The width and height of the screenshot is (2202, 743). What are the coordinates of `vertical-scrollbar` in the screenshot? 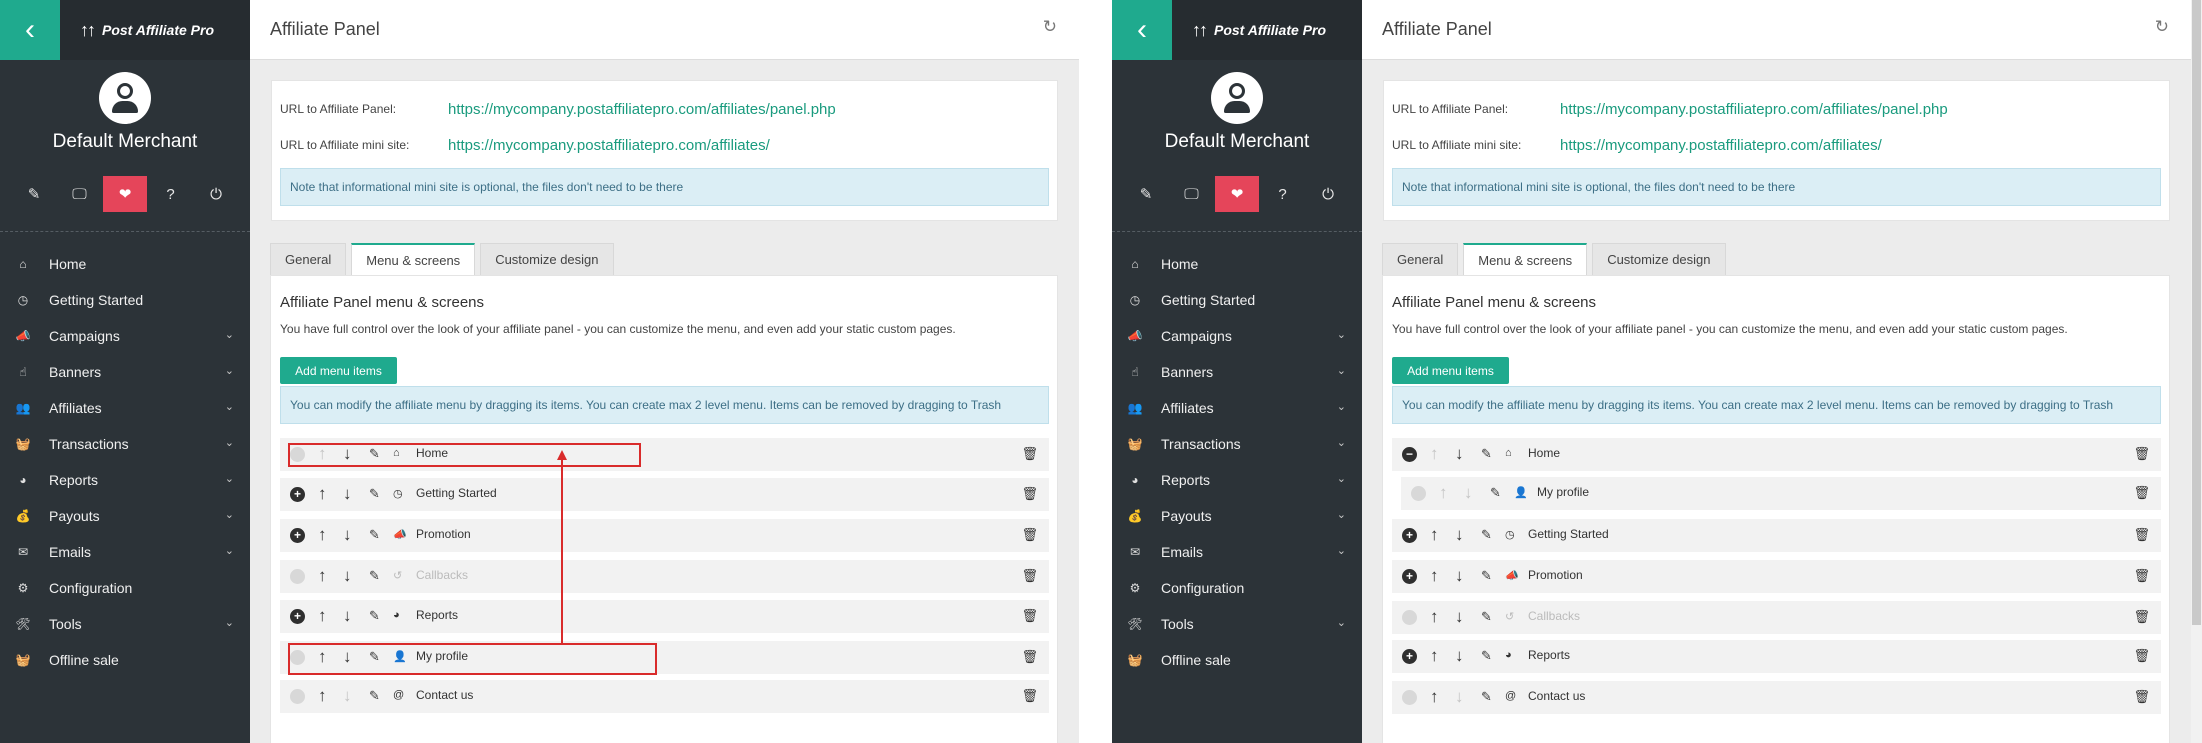 It's located at (2196, 371).